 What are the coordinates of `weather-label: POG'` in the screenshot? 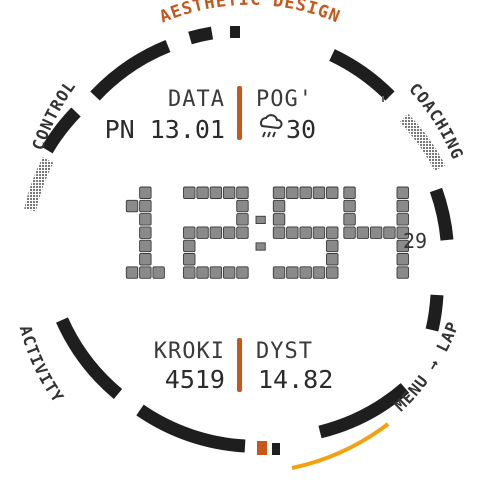 It's located at (284, 99).